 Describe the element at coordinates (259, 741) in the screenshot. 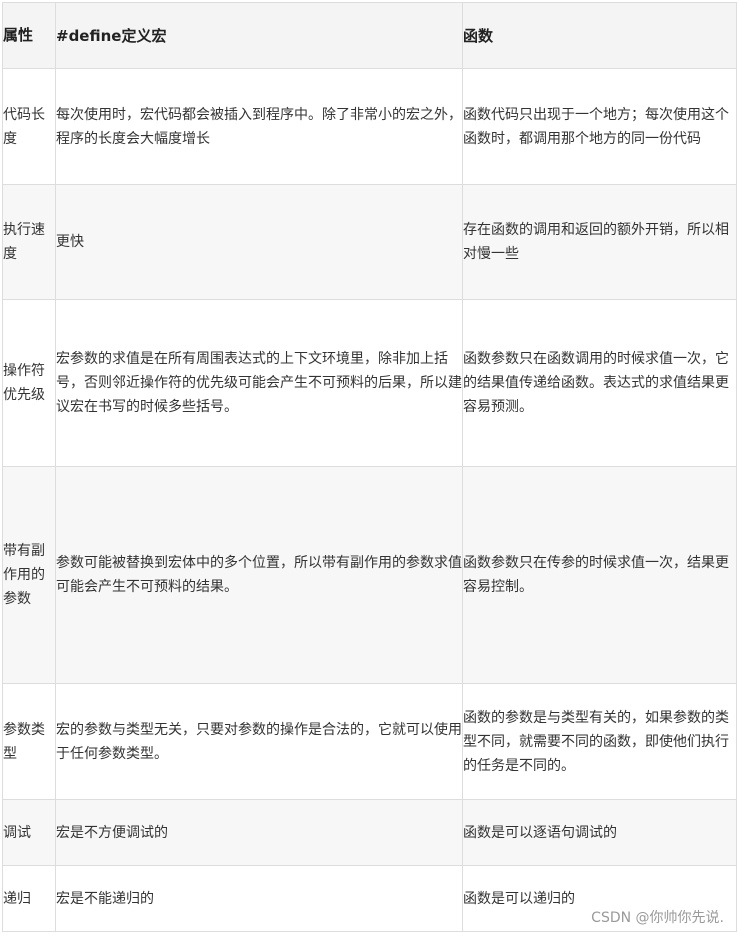

I see `row-macro-cell: 宏的参数与类型无关，只要对参数的操作是合法的，它就可以使用于任何参数类型。` at that location.